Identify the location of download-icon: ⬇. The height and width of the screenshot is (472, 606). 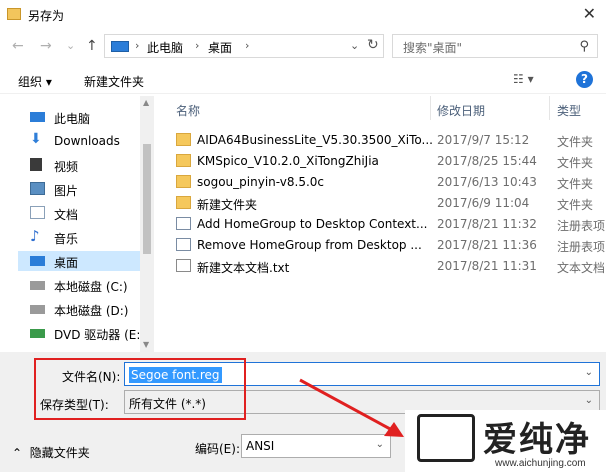
(36, 139).